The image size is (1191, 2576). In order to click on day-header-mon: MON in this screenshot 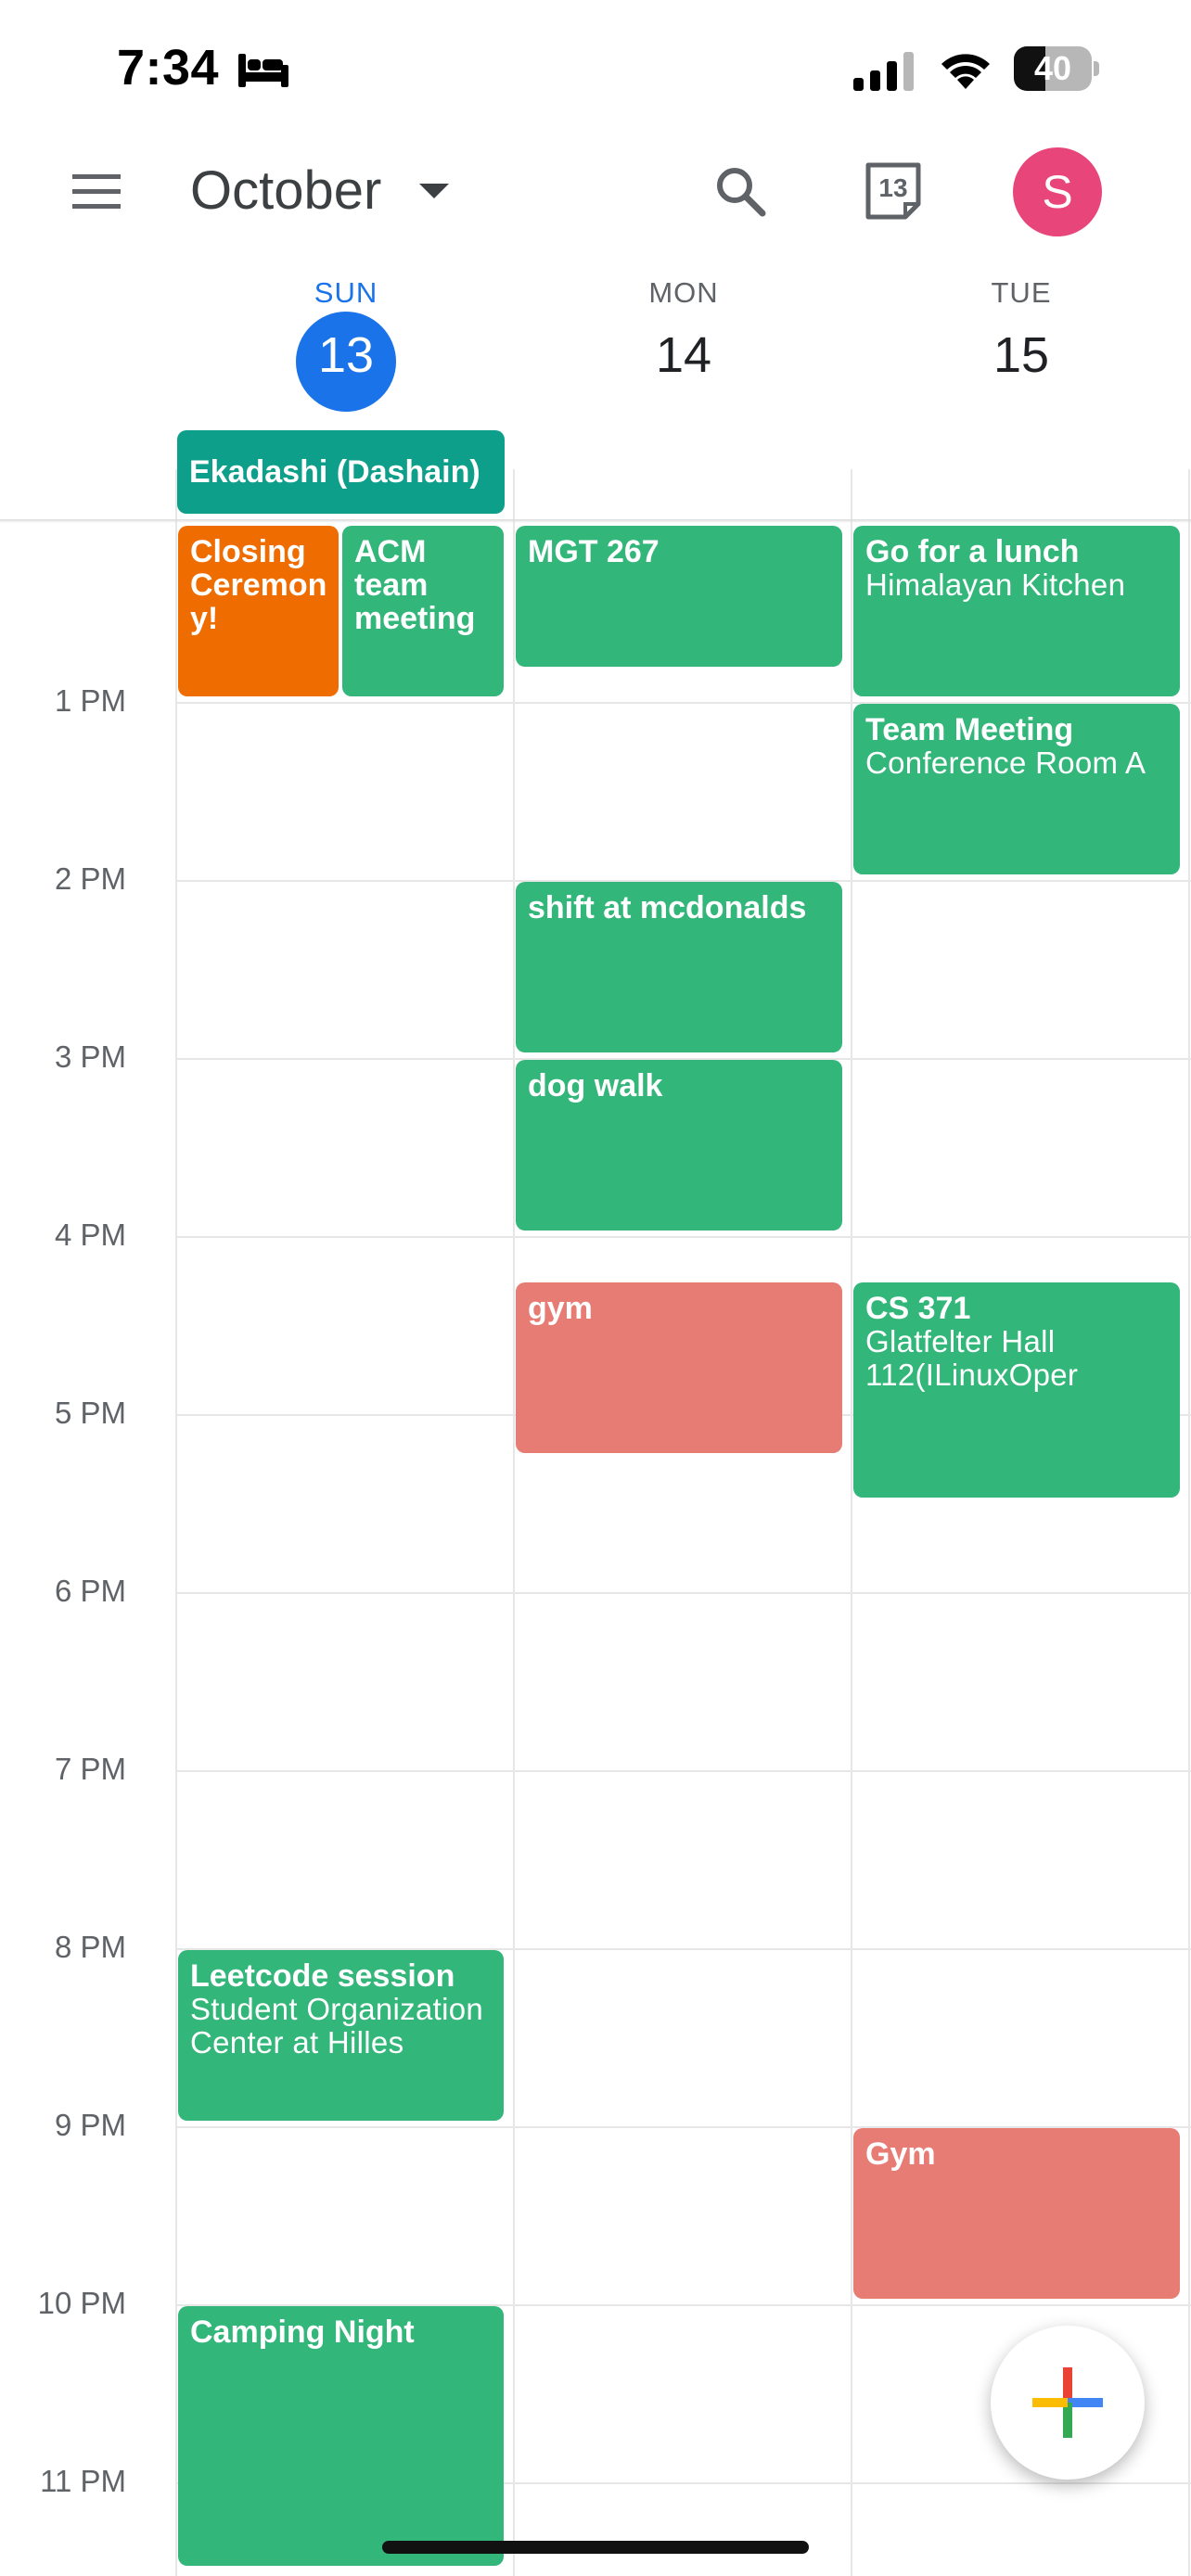, I will do `click(683, 293)`.